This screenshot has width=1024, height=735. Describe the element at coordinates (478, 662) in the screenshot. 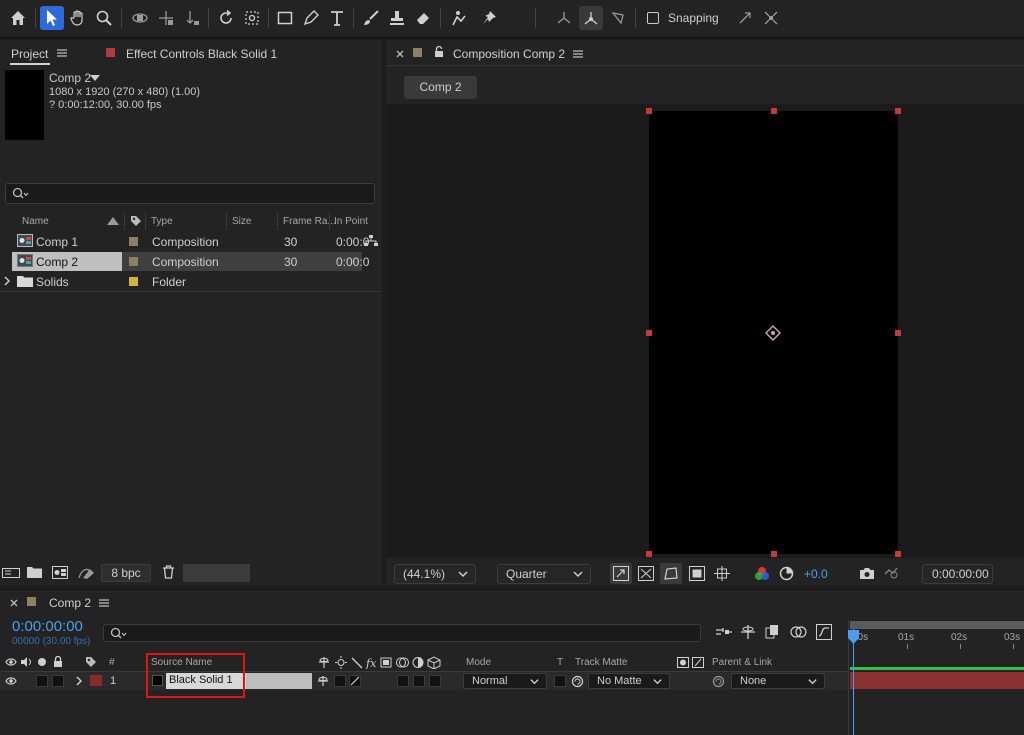

I see `col-mode: Mode` at that location.